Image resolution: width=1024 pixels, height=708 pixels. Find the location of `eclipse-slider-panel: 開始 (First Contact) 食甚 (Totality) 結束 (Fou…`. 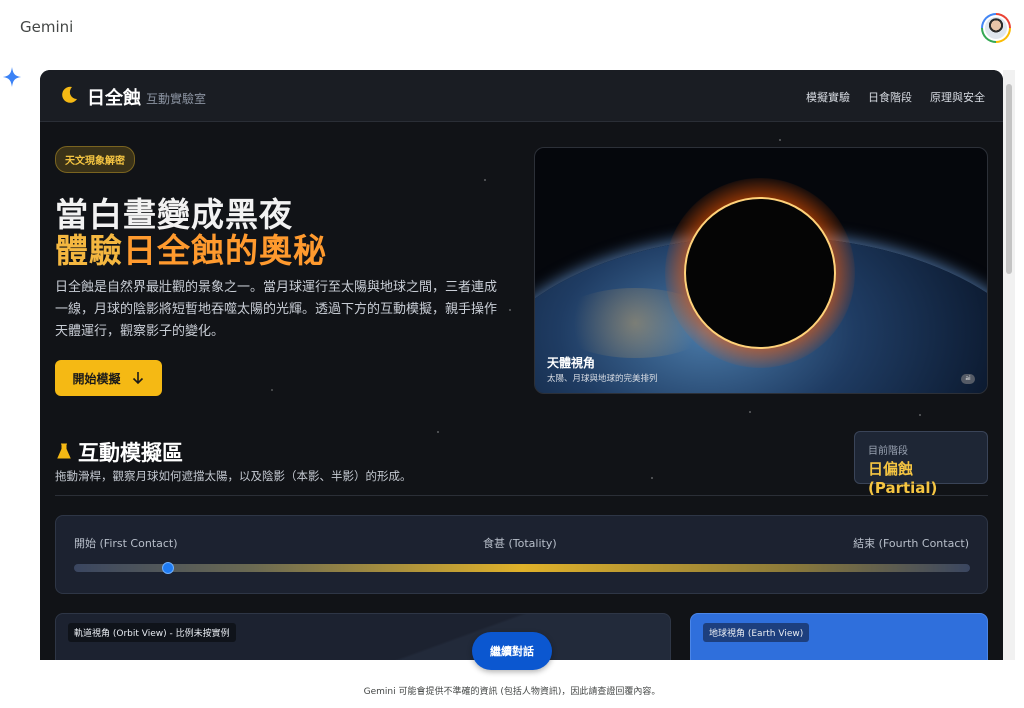

eclipse-slider-panel: 開始 (First Contact) 食甚 (Totality) 結束 (Fou… is located at coordinates (521, 554).